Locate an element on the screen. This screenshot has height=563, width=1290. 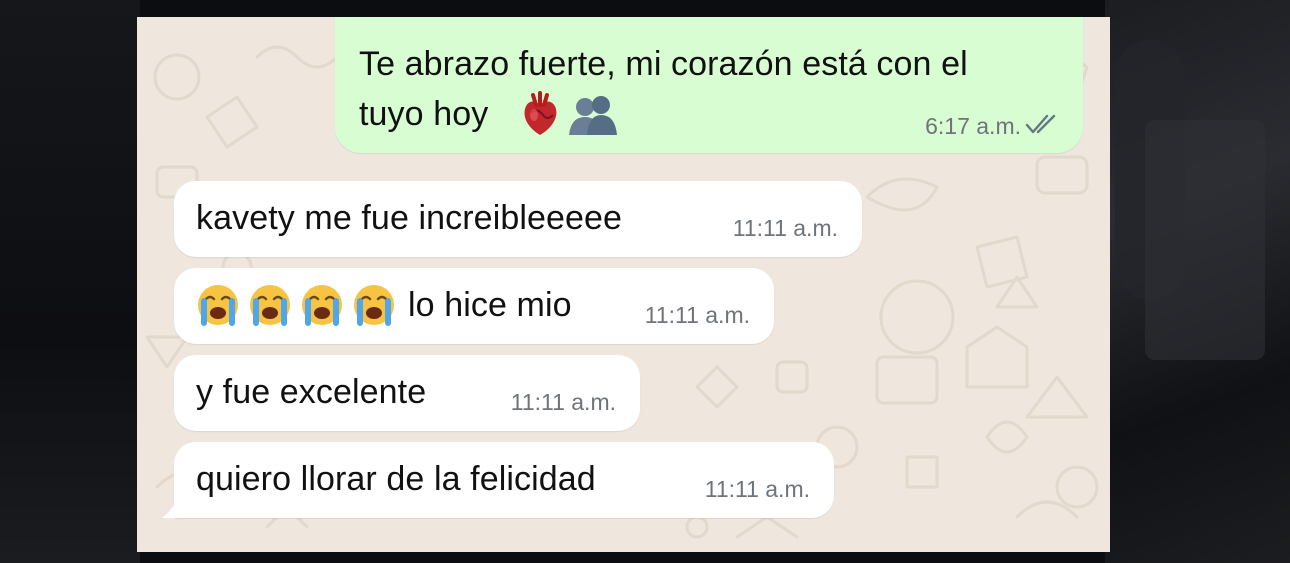
incoming-message-bubble: y fue excelente 11:11 a.m. is located at coordinates (407, 393).